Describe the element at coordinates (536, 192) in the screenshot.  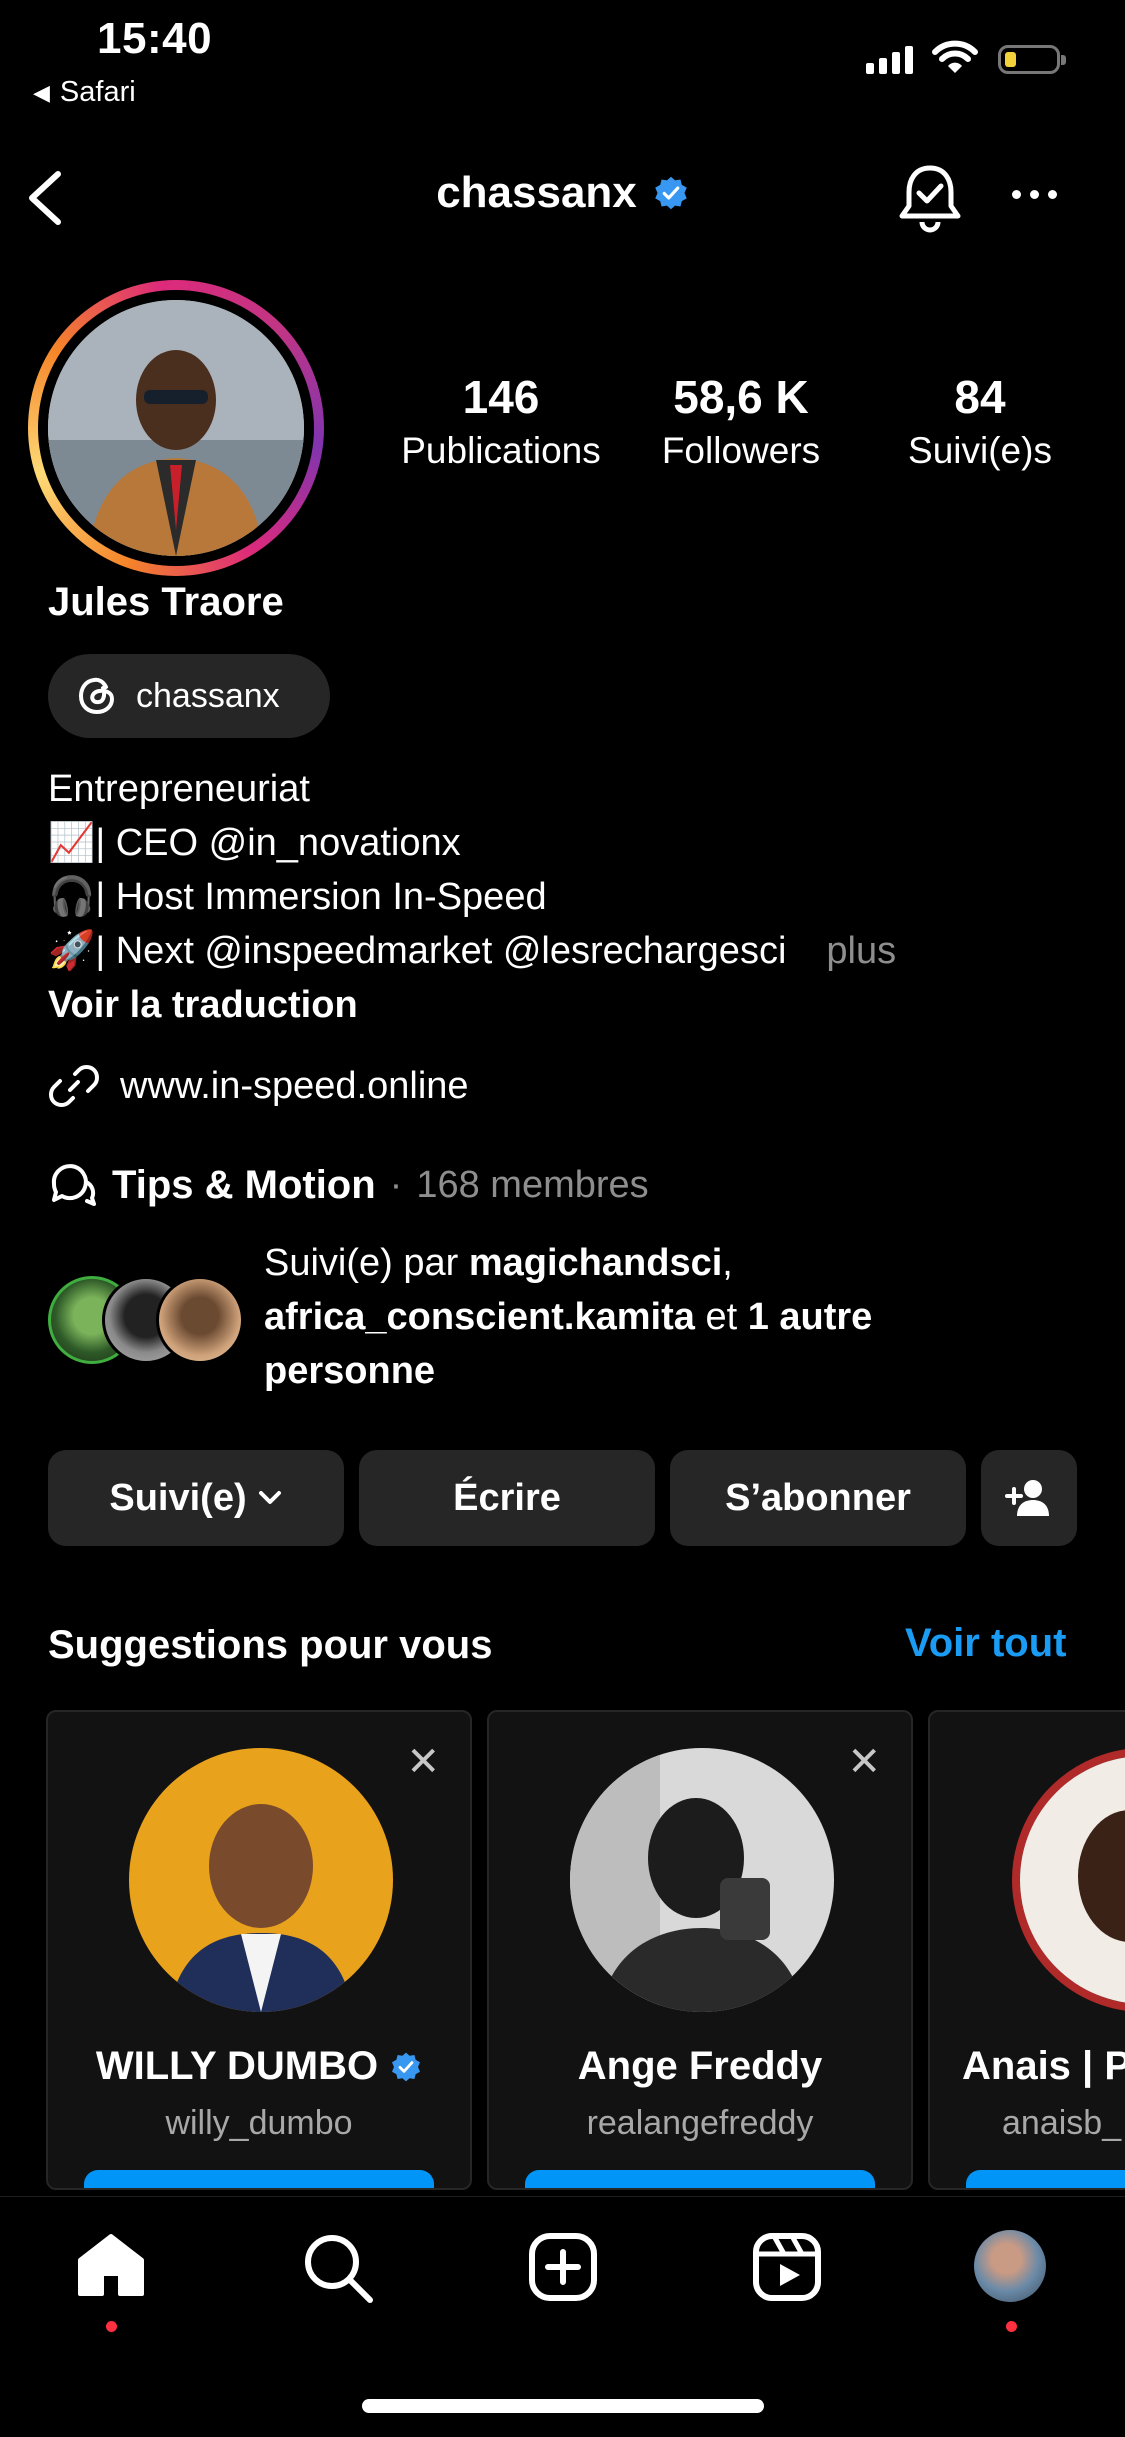
I see `header-username: chassanx` at that location.